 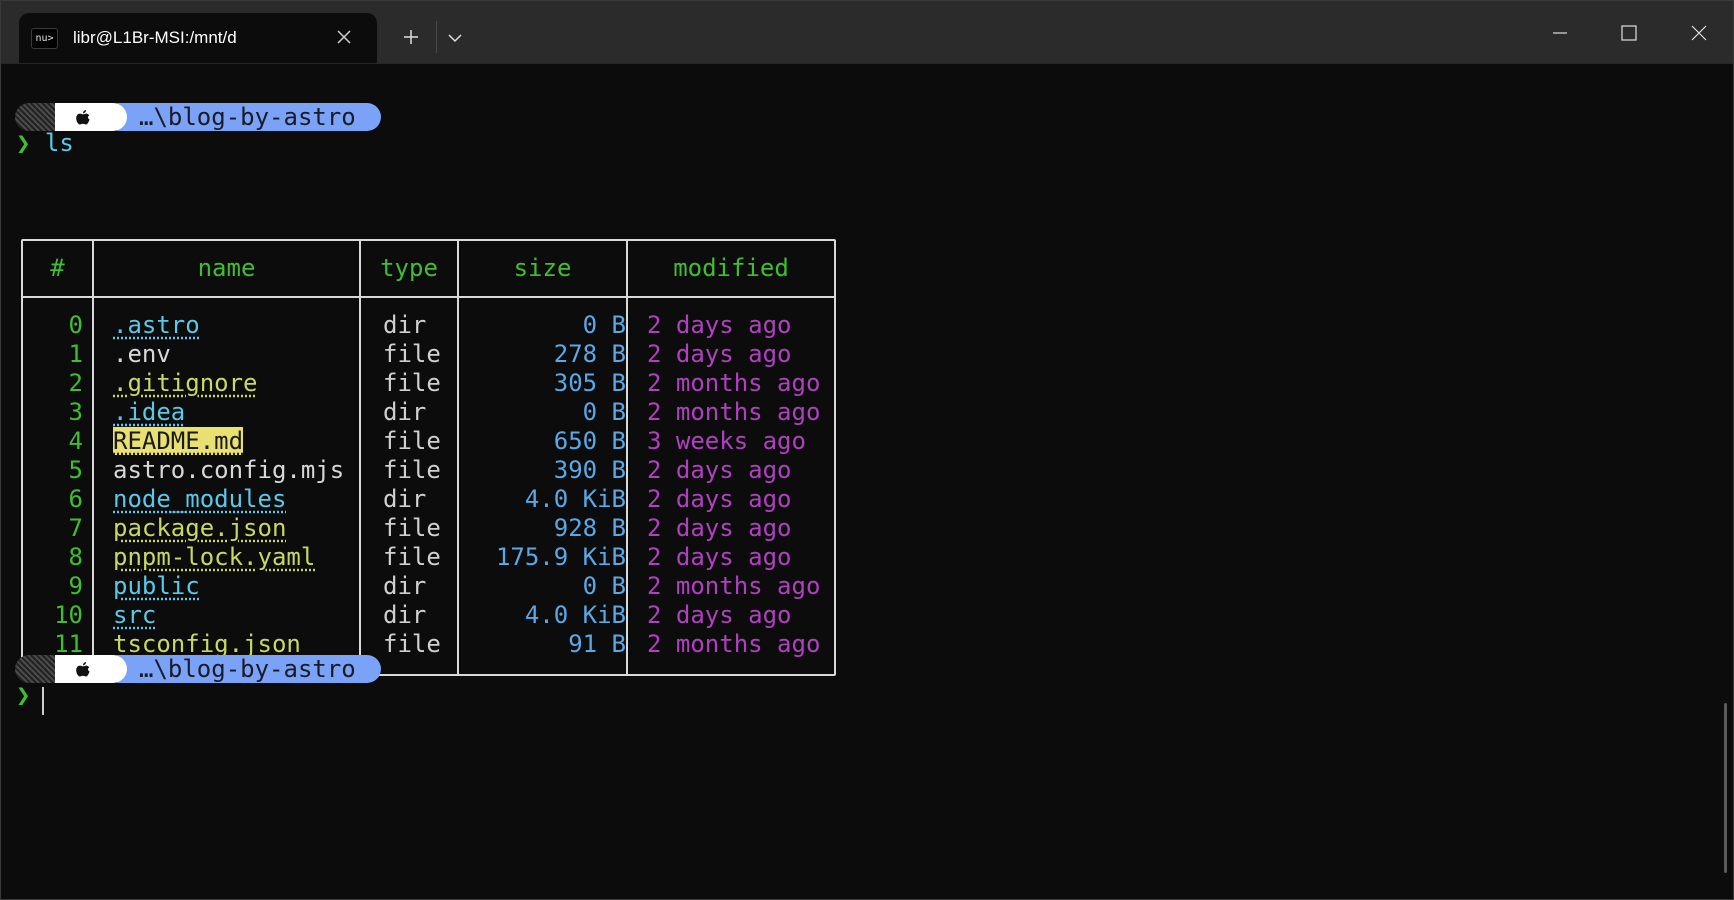 I want to click on file-name-text: .astro, so click(x=156, y=325).